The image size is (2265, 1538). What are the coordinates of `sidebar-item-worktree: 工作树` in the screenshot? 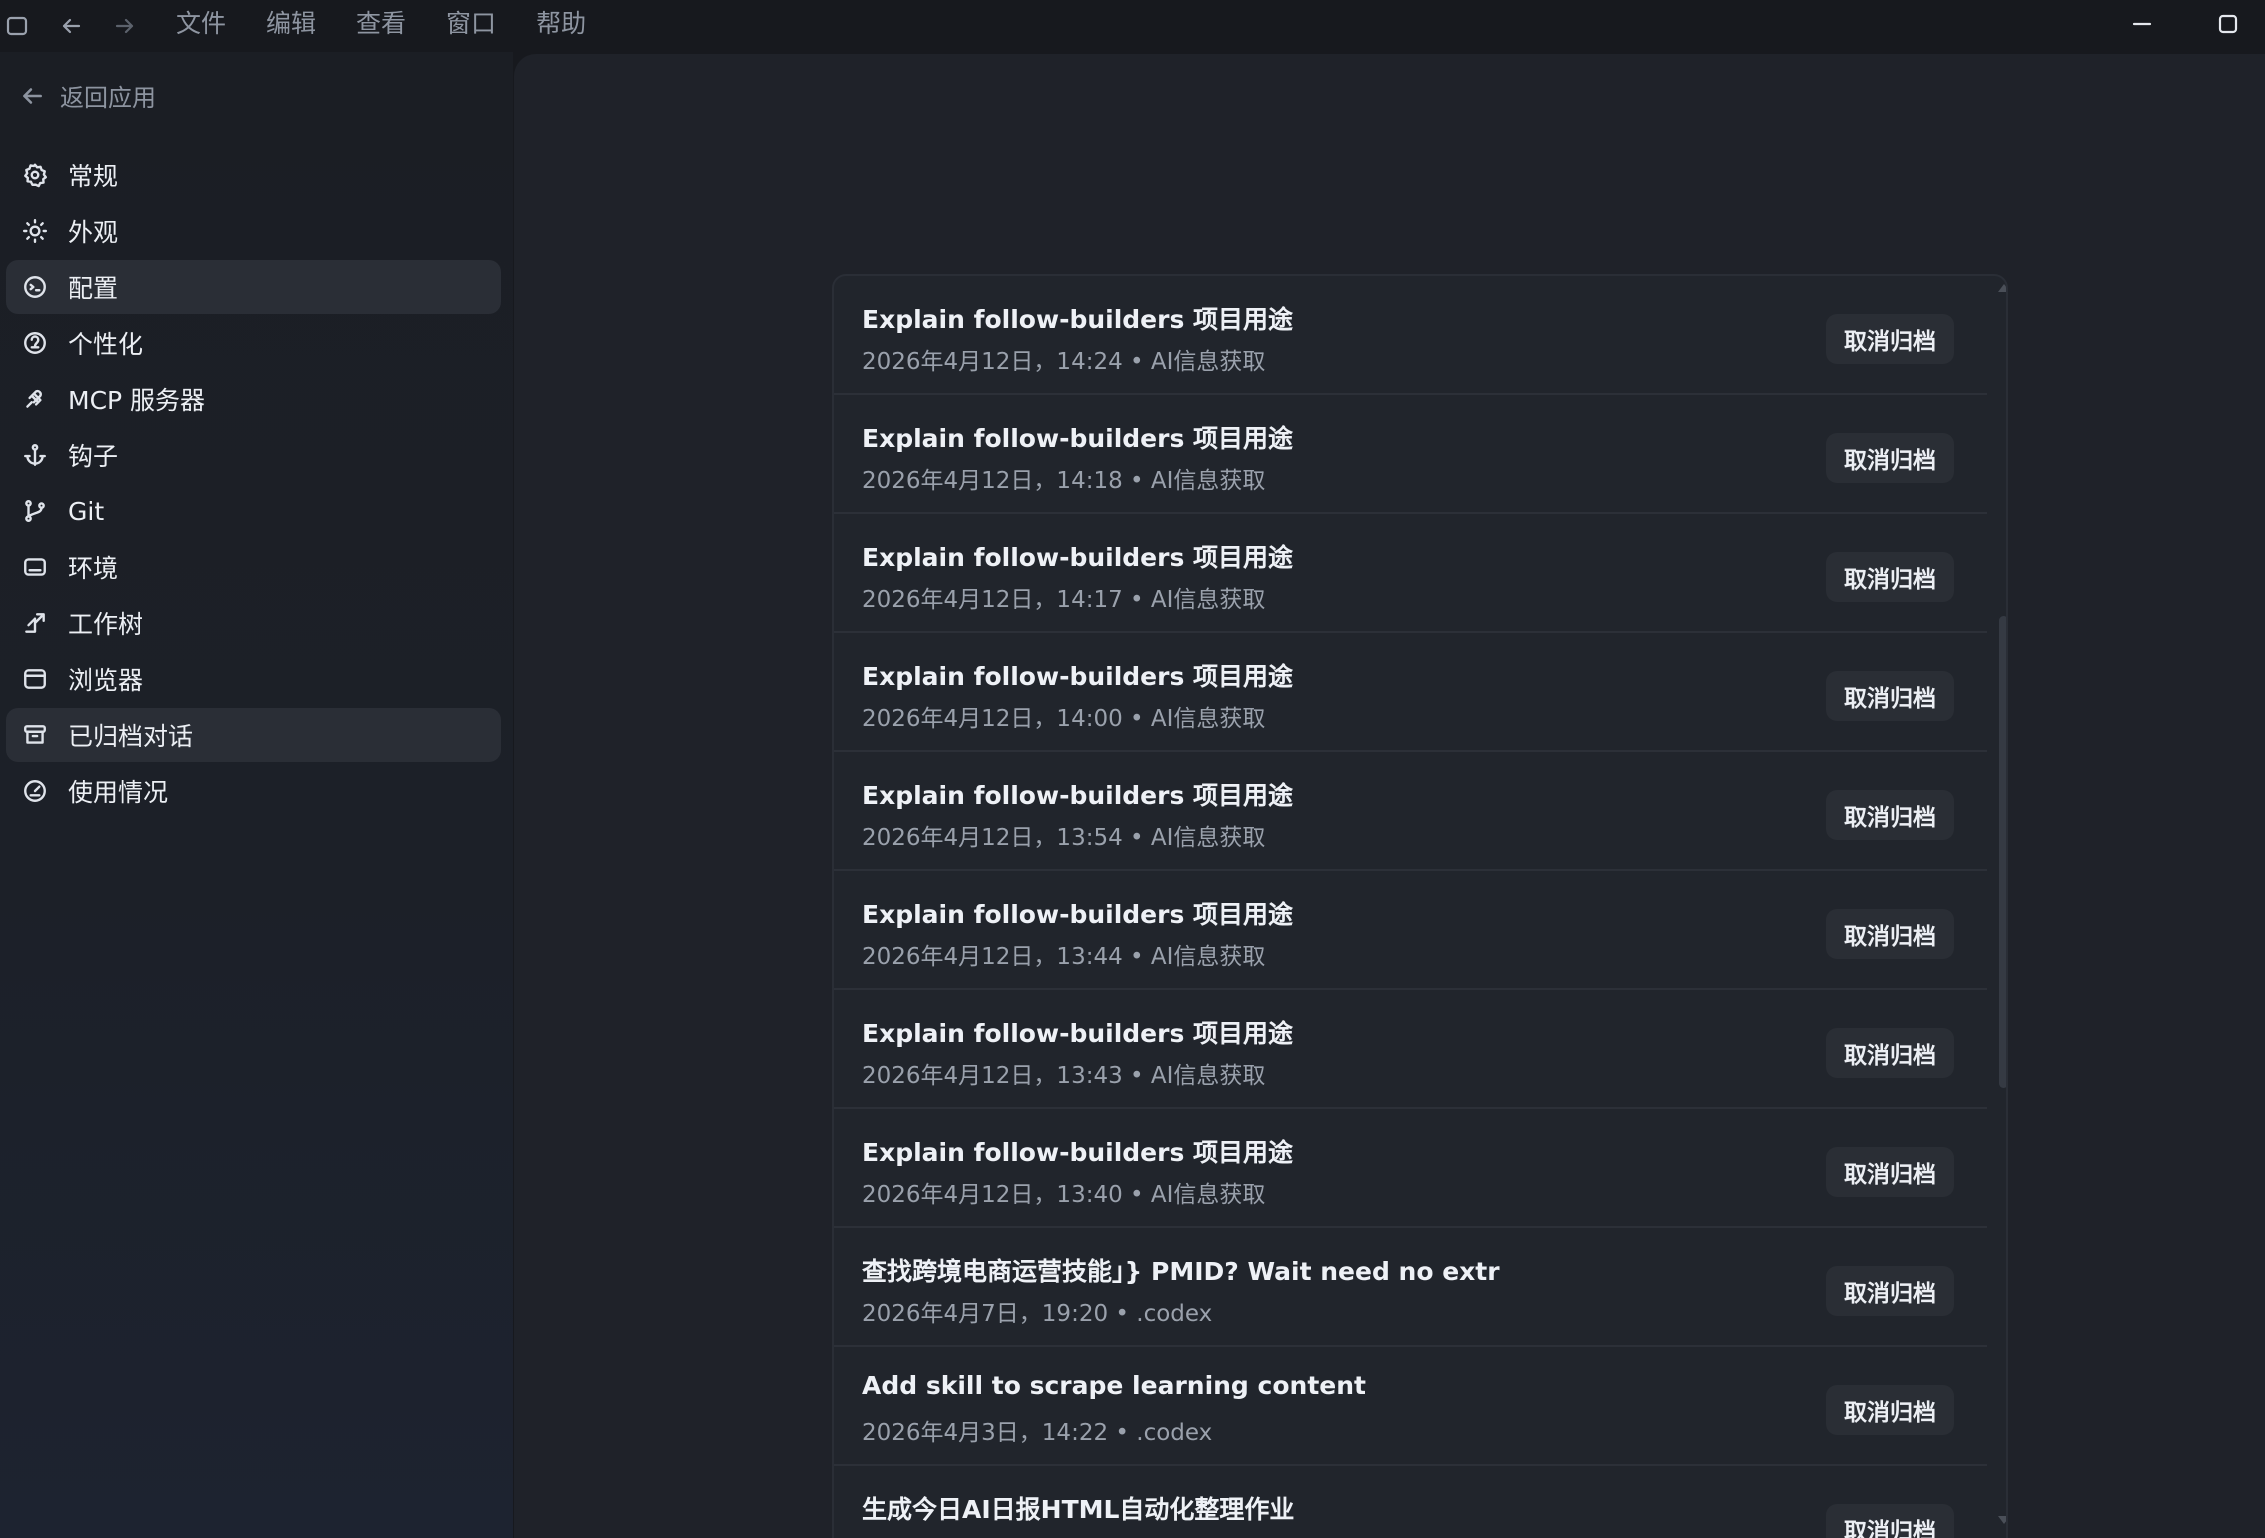 It's located at (253, 623).